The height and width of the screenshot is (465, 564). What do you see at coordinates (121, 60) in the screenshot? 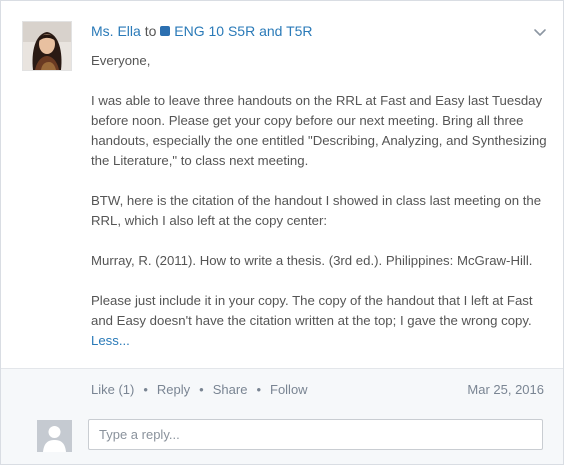
I see `post-paragraph: Everyone,` at bounding box center [121, 60].